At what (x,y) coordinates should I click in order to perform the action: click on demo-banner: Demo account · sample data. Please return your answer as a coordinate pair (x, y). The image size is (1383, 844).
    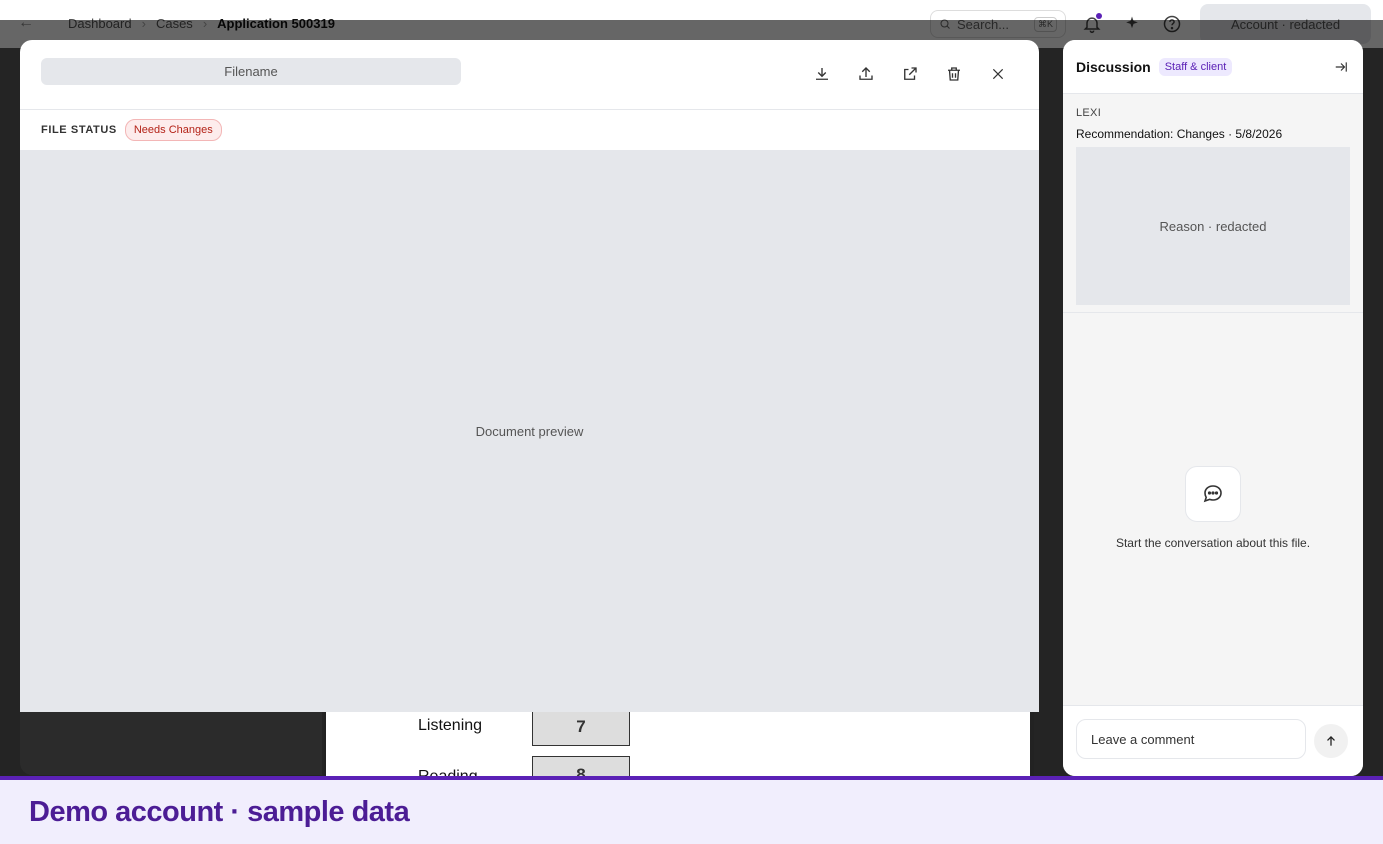
    Looking at the image, I should click on (691, 810).